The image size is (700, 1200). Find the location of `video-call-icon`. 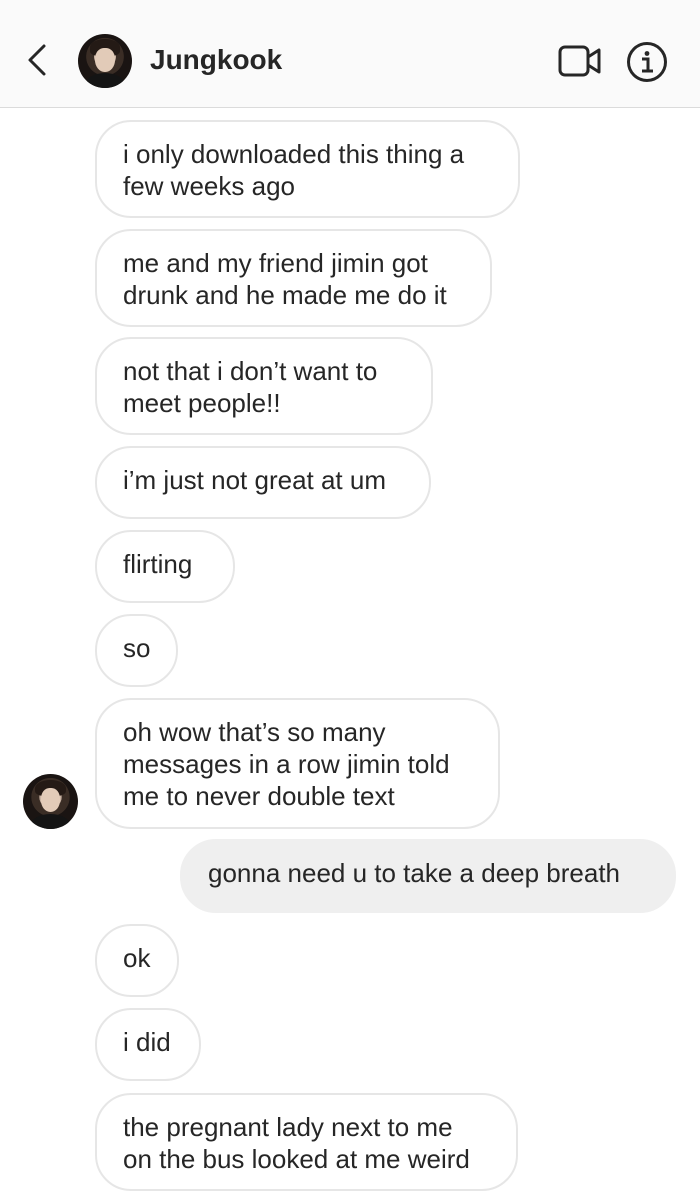

video-call-icon is located at coordinates (580, 61).